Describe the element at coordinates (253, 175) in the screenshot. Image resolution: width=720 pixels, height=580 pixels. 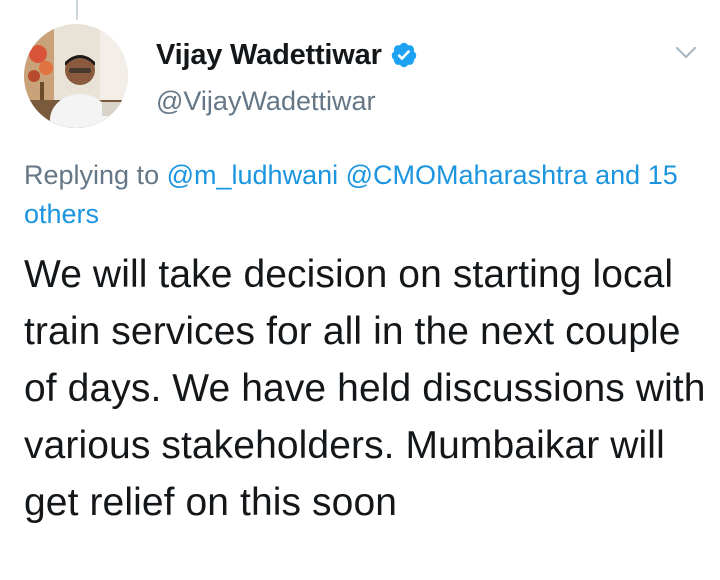
I see `mention-link-m-ludhwani: @m_ludhwani` at that location.